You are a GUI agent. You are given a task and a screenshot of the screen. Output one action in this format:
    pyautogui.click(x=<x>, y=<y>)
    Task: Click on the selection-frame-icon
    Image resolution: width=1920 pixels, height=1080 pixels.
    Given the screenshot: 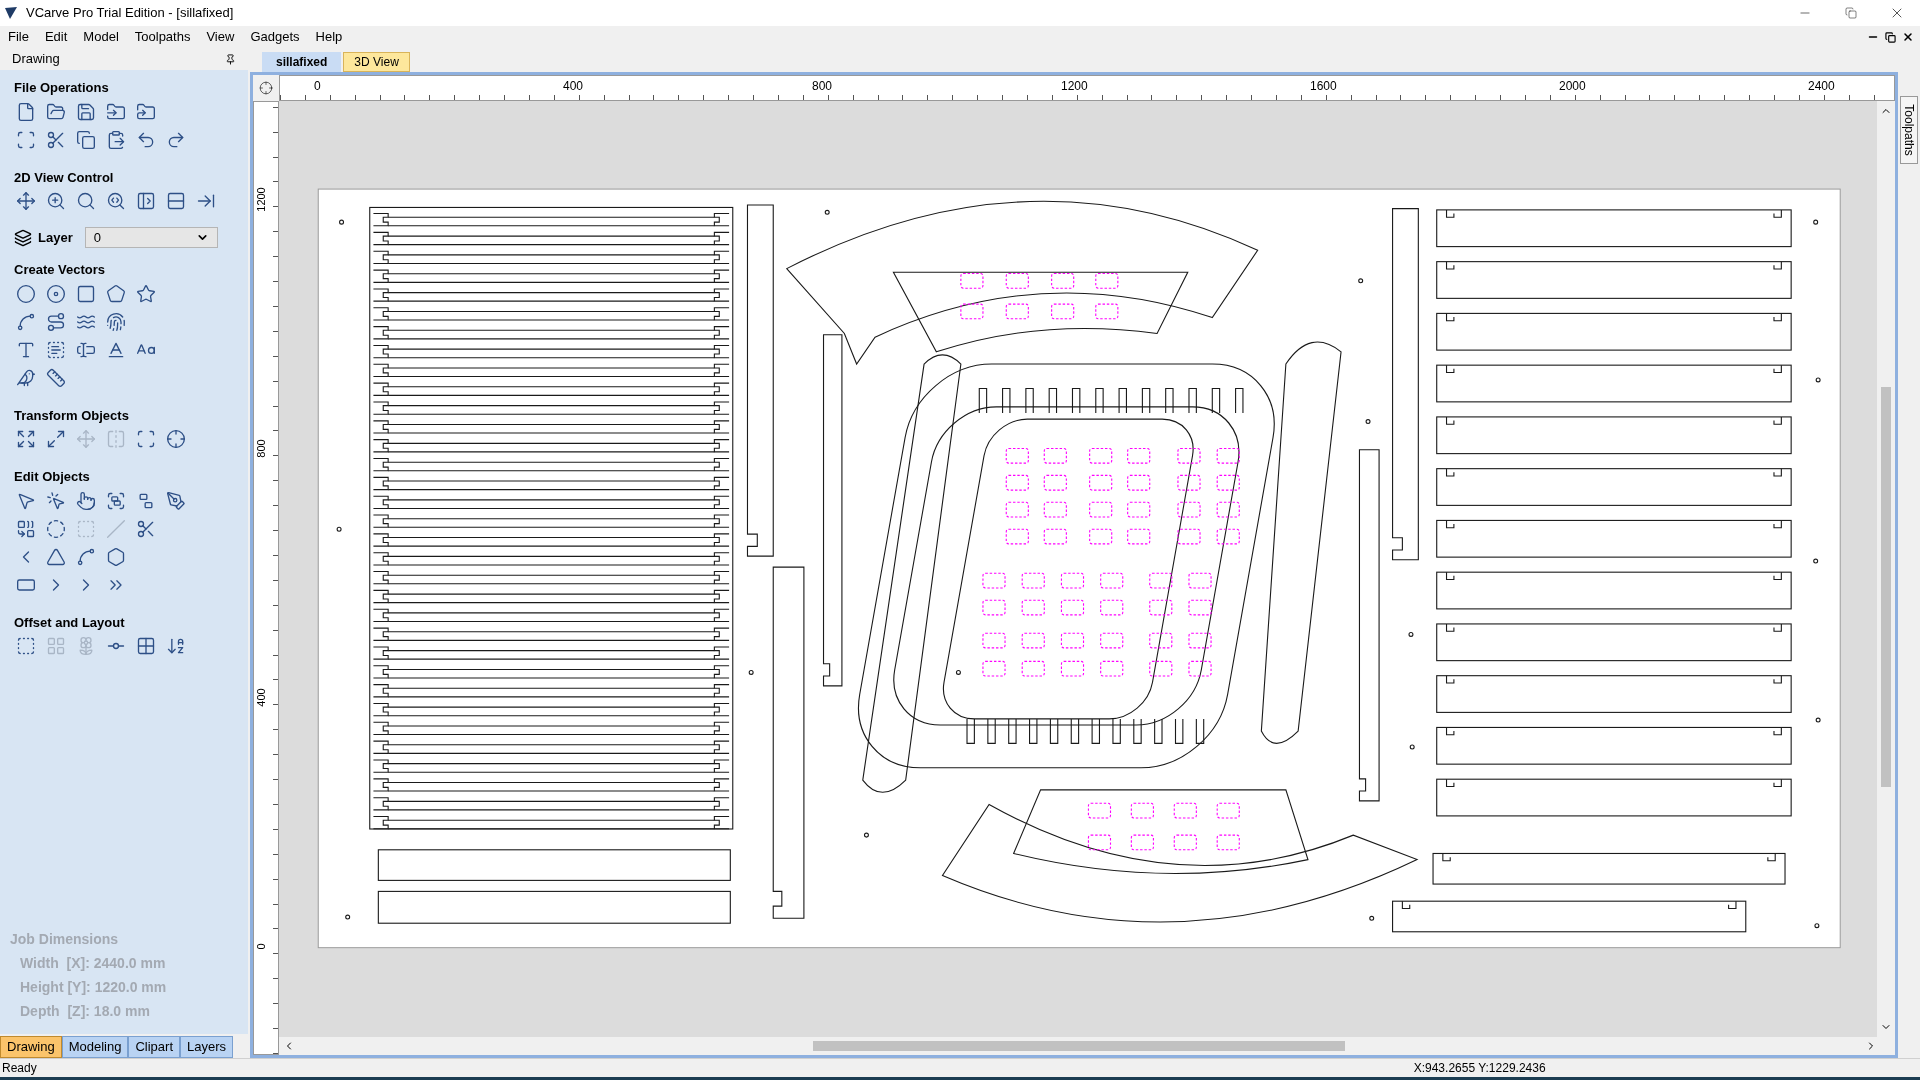 What is the action you would take?
    pyautogui.click(x=26, y=139)
    